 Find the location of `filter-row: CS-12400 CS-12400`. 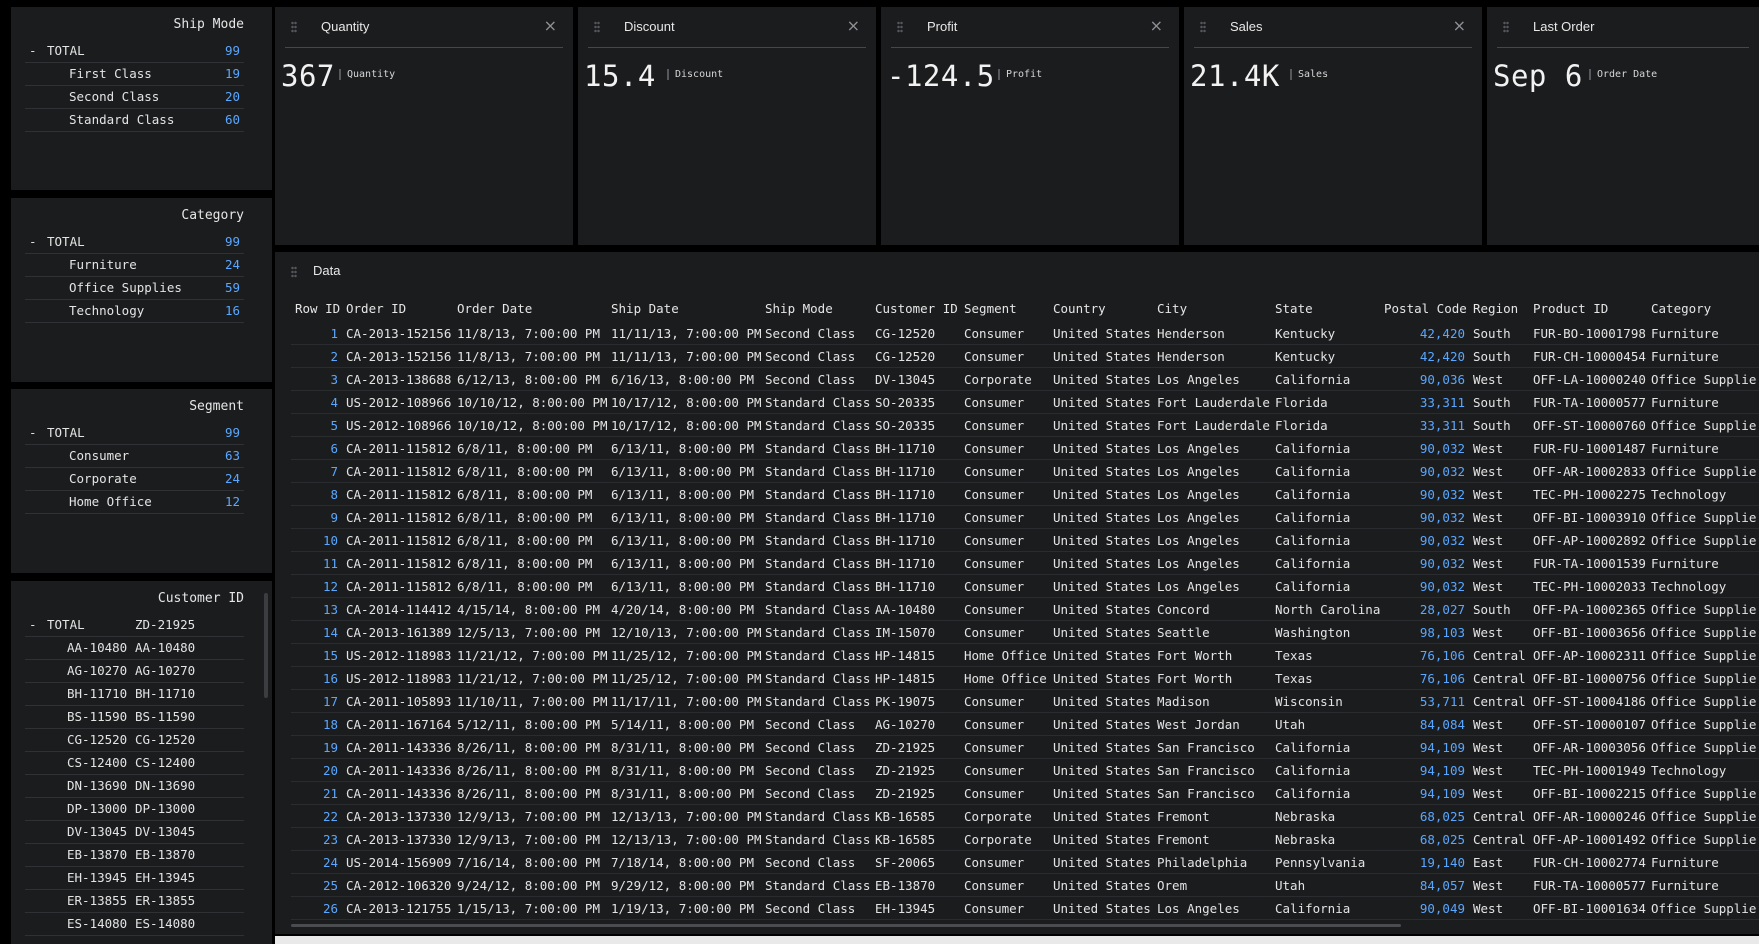

filter-row: CS-12400 CS-12400 is located at coordinates (134, 763).